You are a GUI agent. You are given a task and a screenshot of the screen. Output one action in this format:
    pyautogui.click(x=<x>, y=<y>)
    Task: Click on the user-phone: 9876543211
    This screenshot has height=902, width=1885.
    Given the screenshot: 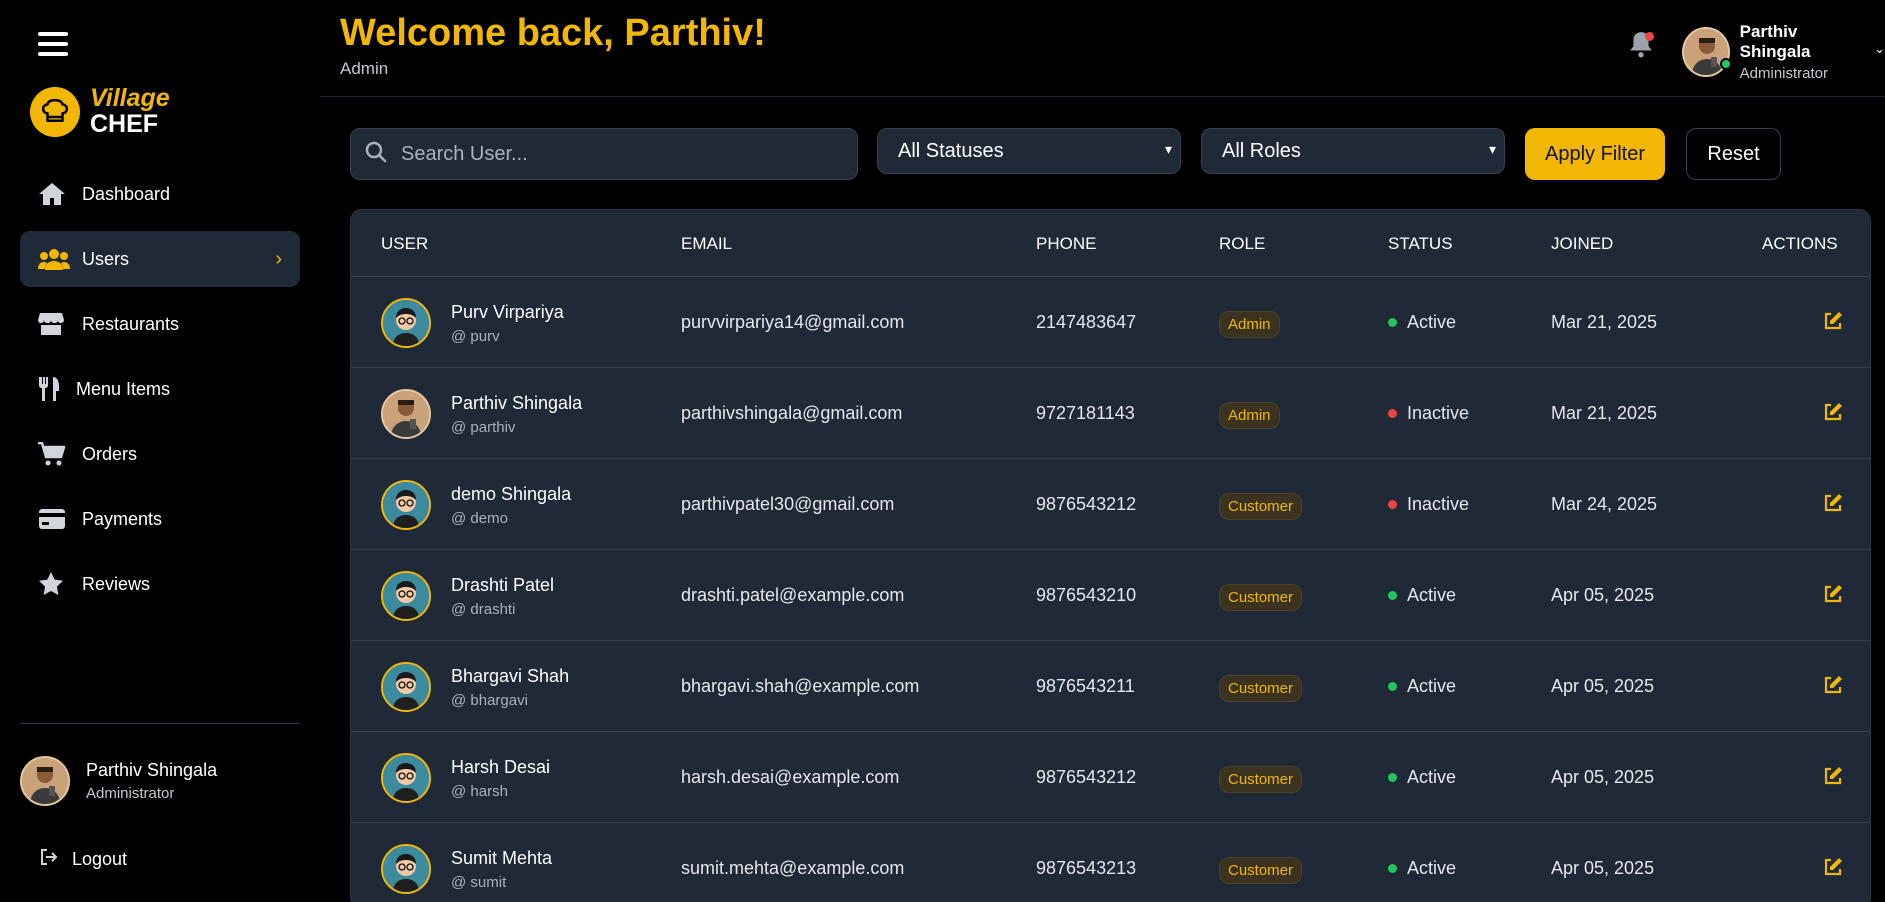 What is the action you would take?
    pyautogui.click(x=1085, y=686)
    